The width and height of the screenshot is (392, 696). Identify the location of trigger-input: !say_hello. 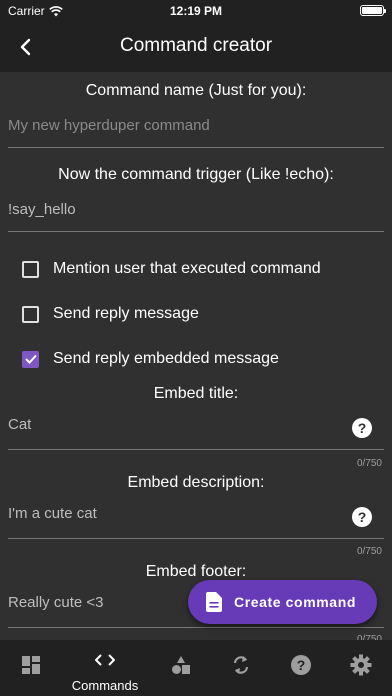
(196, 214).